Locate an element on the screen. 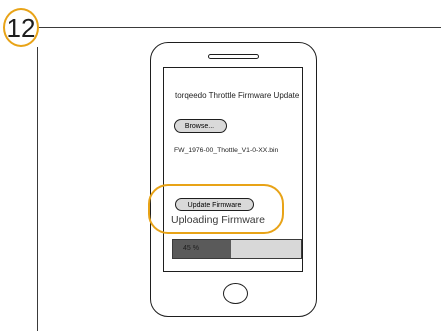  speaker-icon is located at coordinates (233, 56).